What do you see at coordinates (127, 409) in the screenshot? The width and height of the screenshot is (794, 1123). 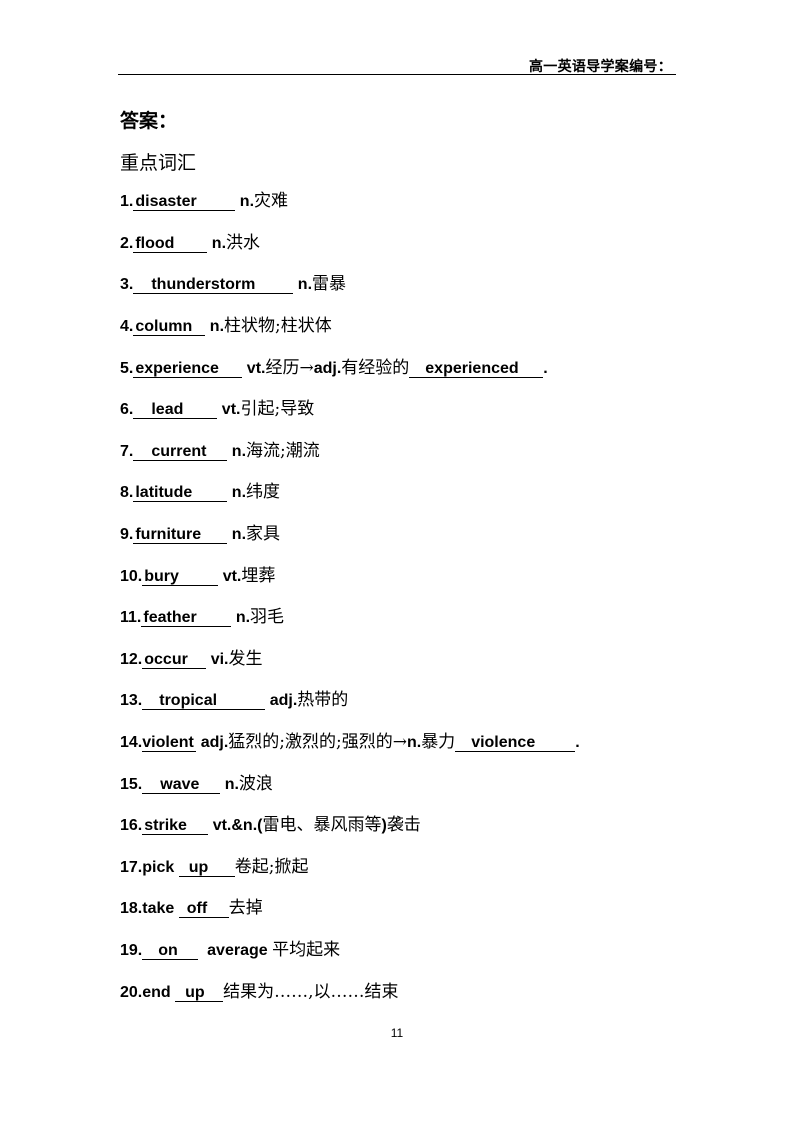 I see `item-number: 6.` at bounding box center [127, 409].